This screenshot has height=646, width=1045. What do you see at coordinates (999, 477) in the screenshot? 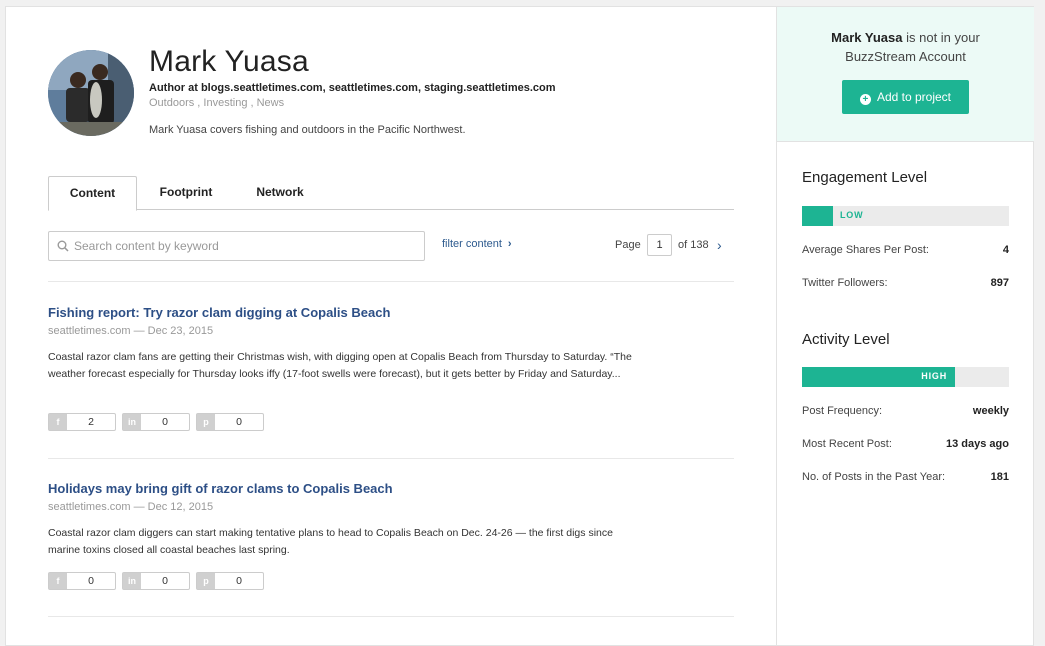
I see `stat-value: 181` at bounding box center [999, 477].